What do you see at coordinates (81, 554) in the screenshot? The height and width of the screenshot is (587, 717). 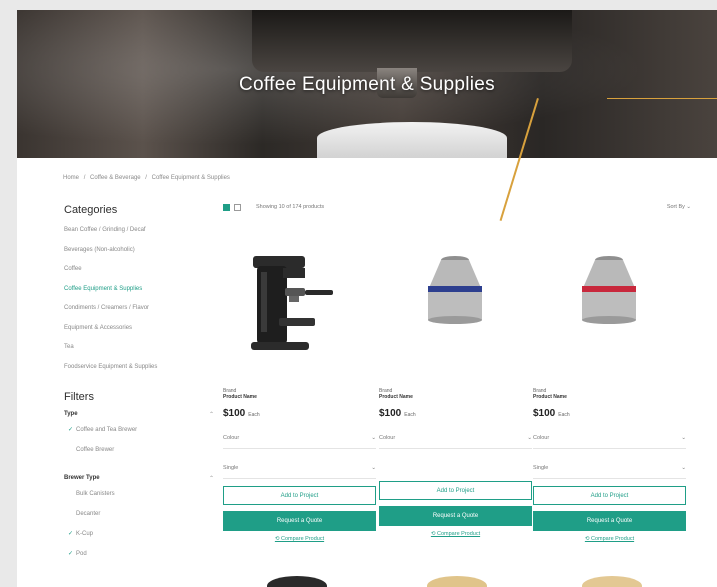 I see `filter-option-label: Pod` at bounding box center [81, 554].